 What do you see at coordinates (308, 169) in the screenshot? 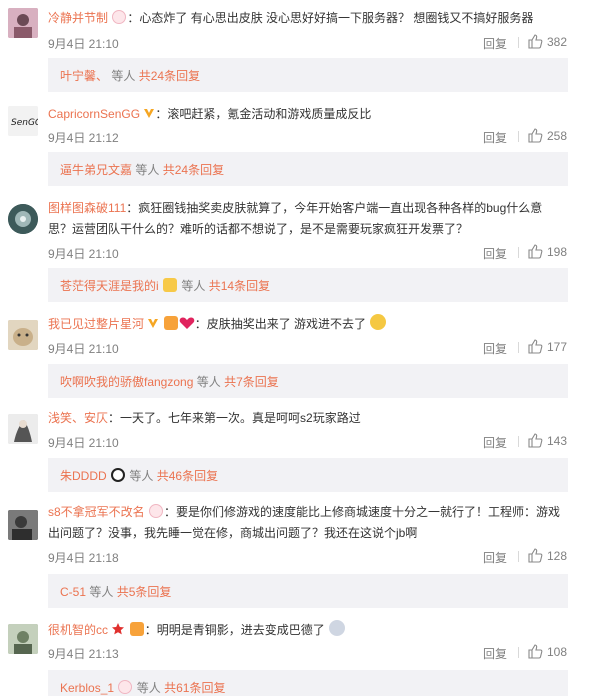
I see `sub-replies: 逼牛弟兄文嘉 等人 共24条回复` at bounding box center [308, 169].